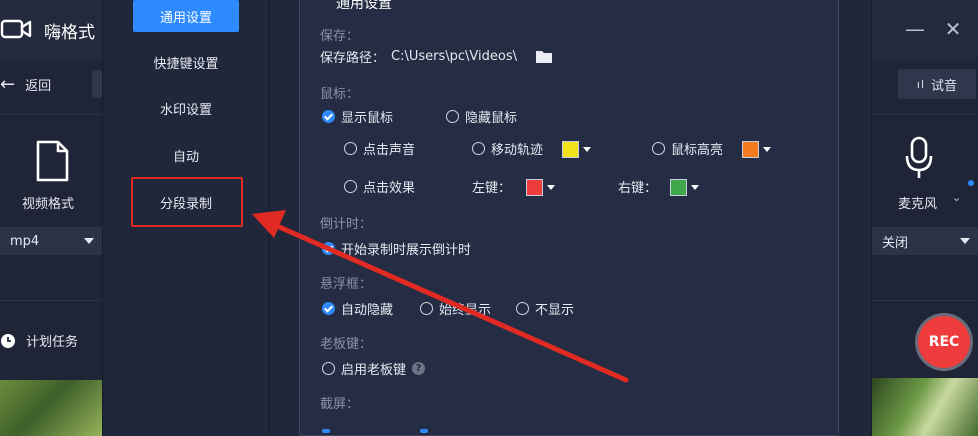 This screenshot has height=436, width=978. Describe the element at coordinates (340, 36) in the screenshot. I see `save-section-header: 保存：` at that location.